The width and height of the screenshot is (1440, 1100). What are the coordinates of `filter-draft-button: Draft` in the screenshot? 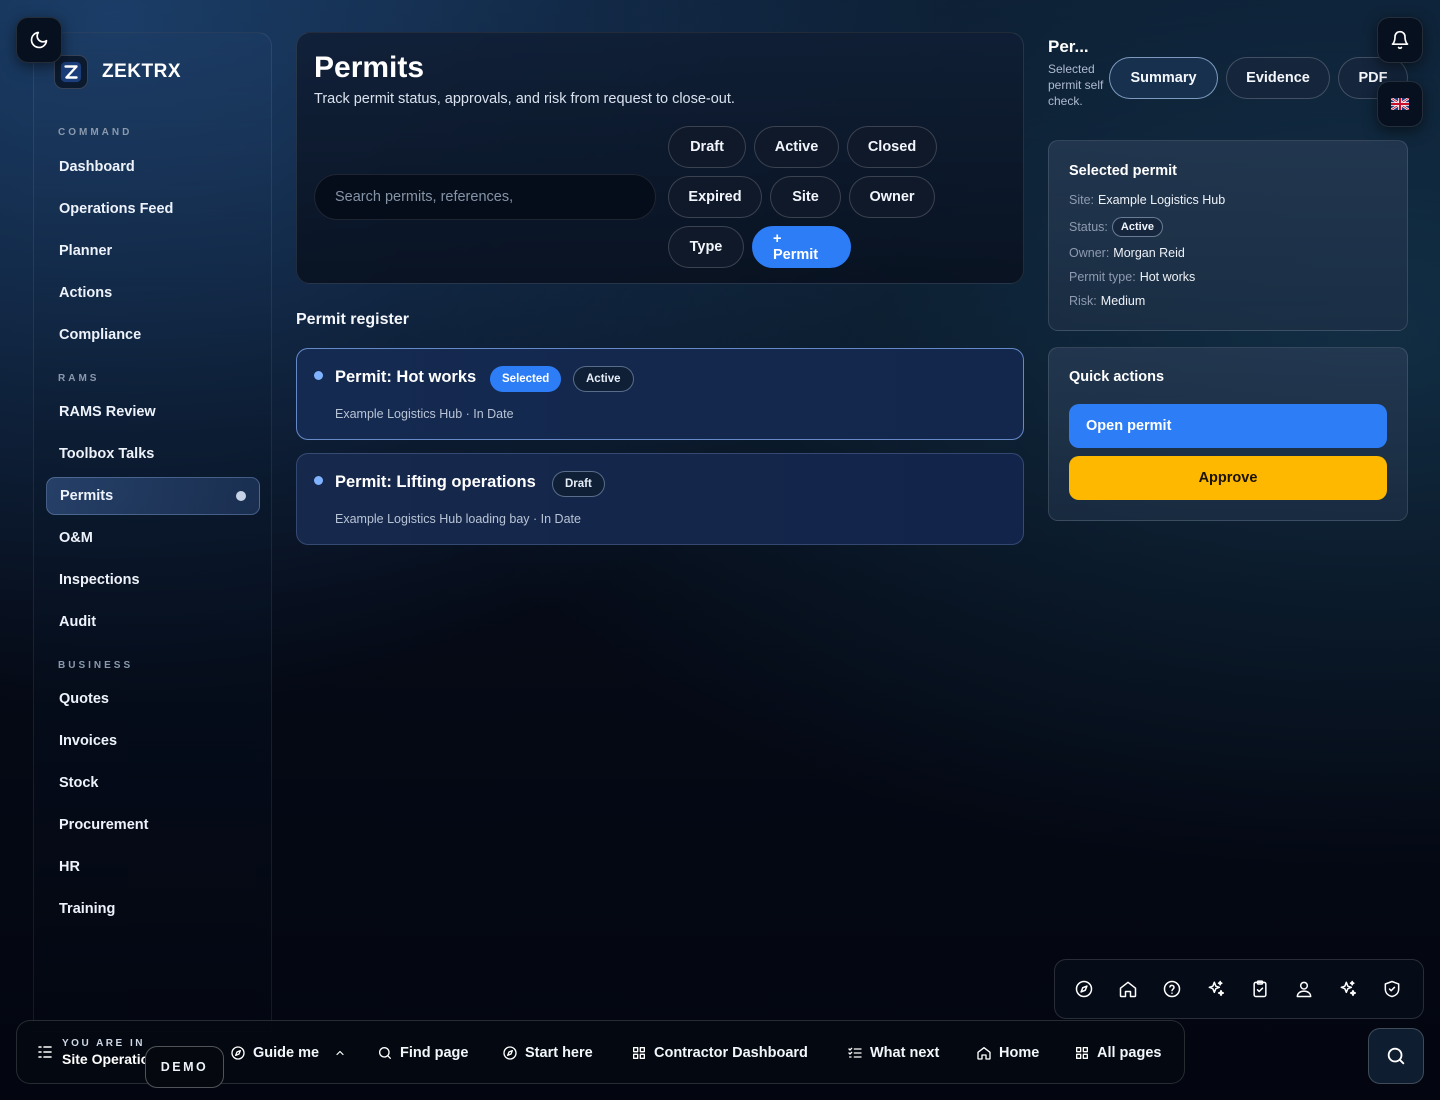 It's located at (707, 147).